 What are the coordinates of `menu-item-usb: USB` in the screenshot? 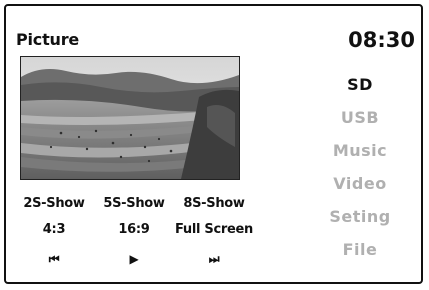 It's located at (360, 124).